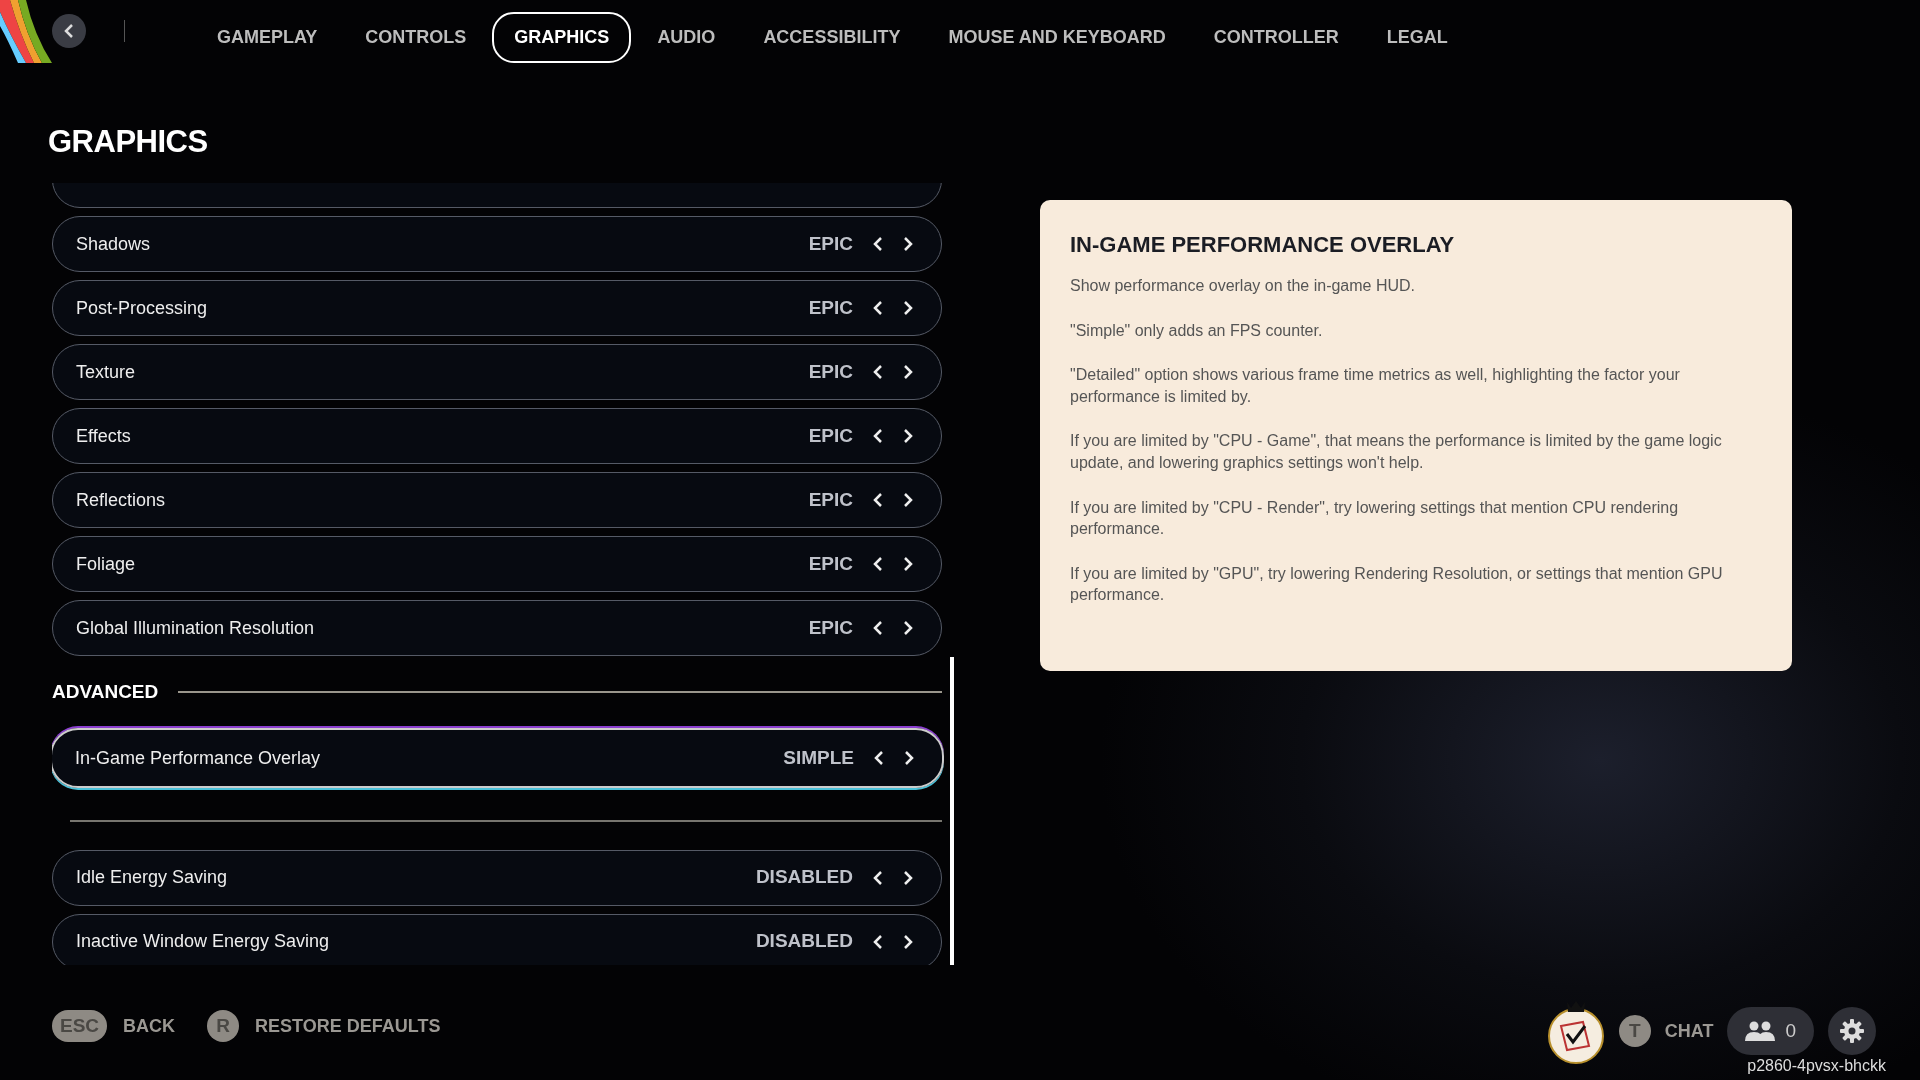 Image resolution: width=1920 pixels, height=1080 pixels. Describe the element at coordinates (952, 811) in the screenshot. I see `scrollbar-thumb` at that location.